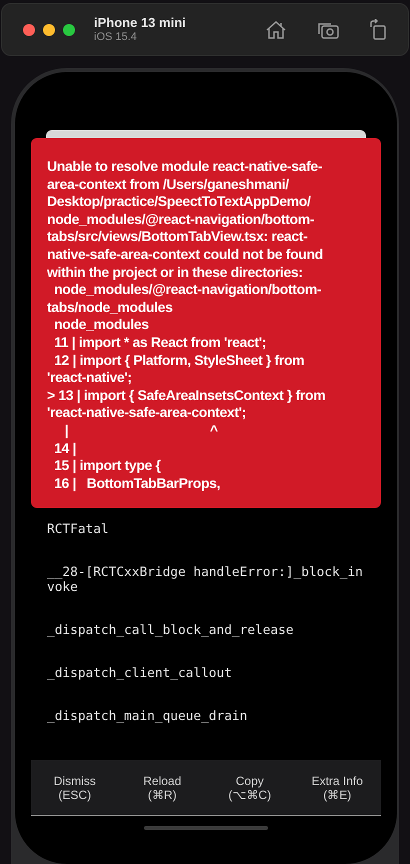 This screenshot has height=864, width=410. What do you see at coordinates (378, 29) in the screenshot?
I see `rotate-icon` at bounding box center [378, 29].